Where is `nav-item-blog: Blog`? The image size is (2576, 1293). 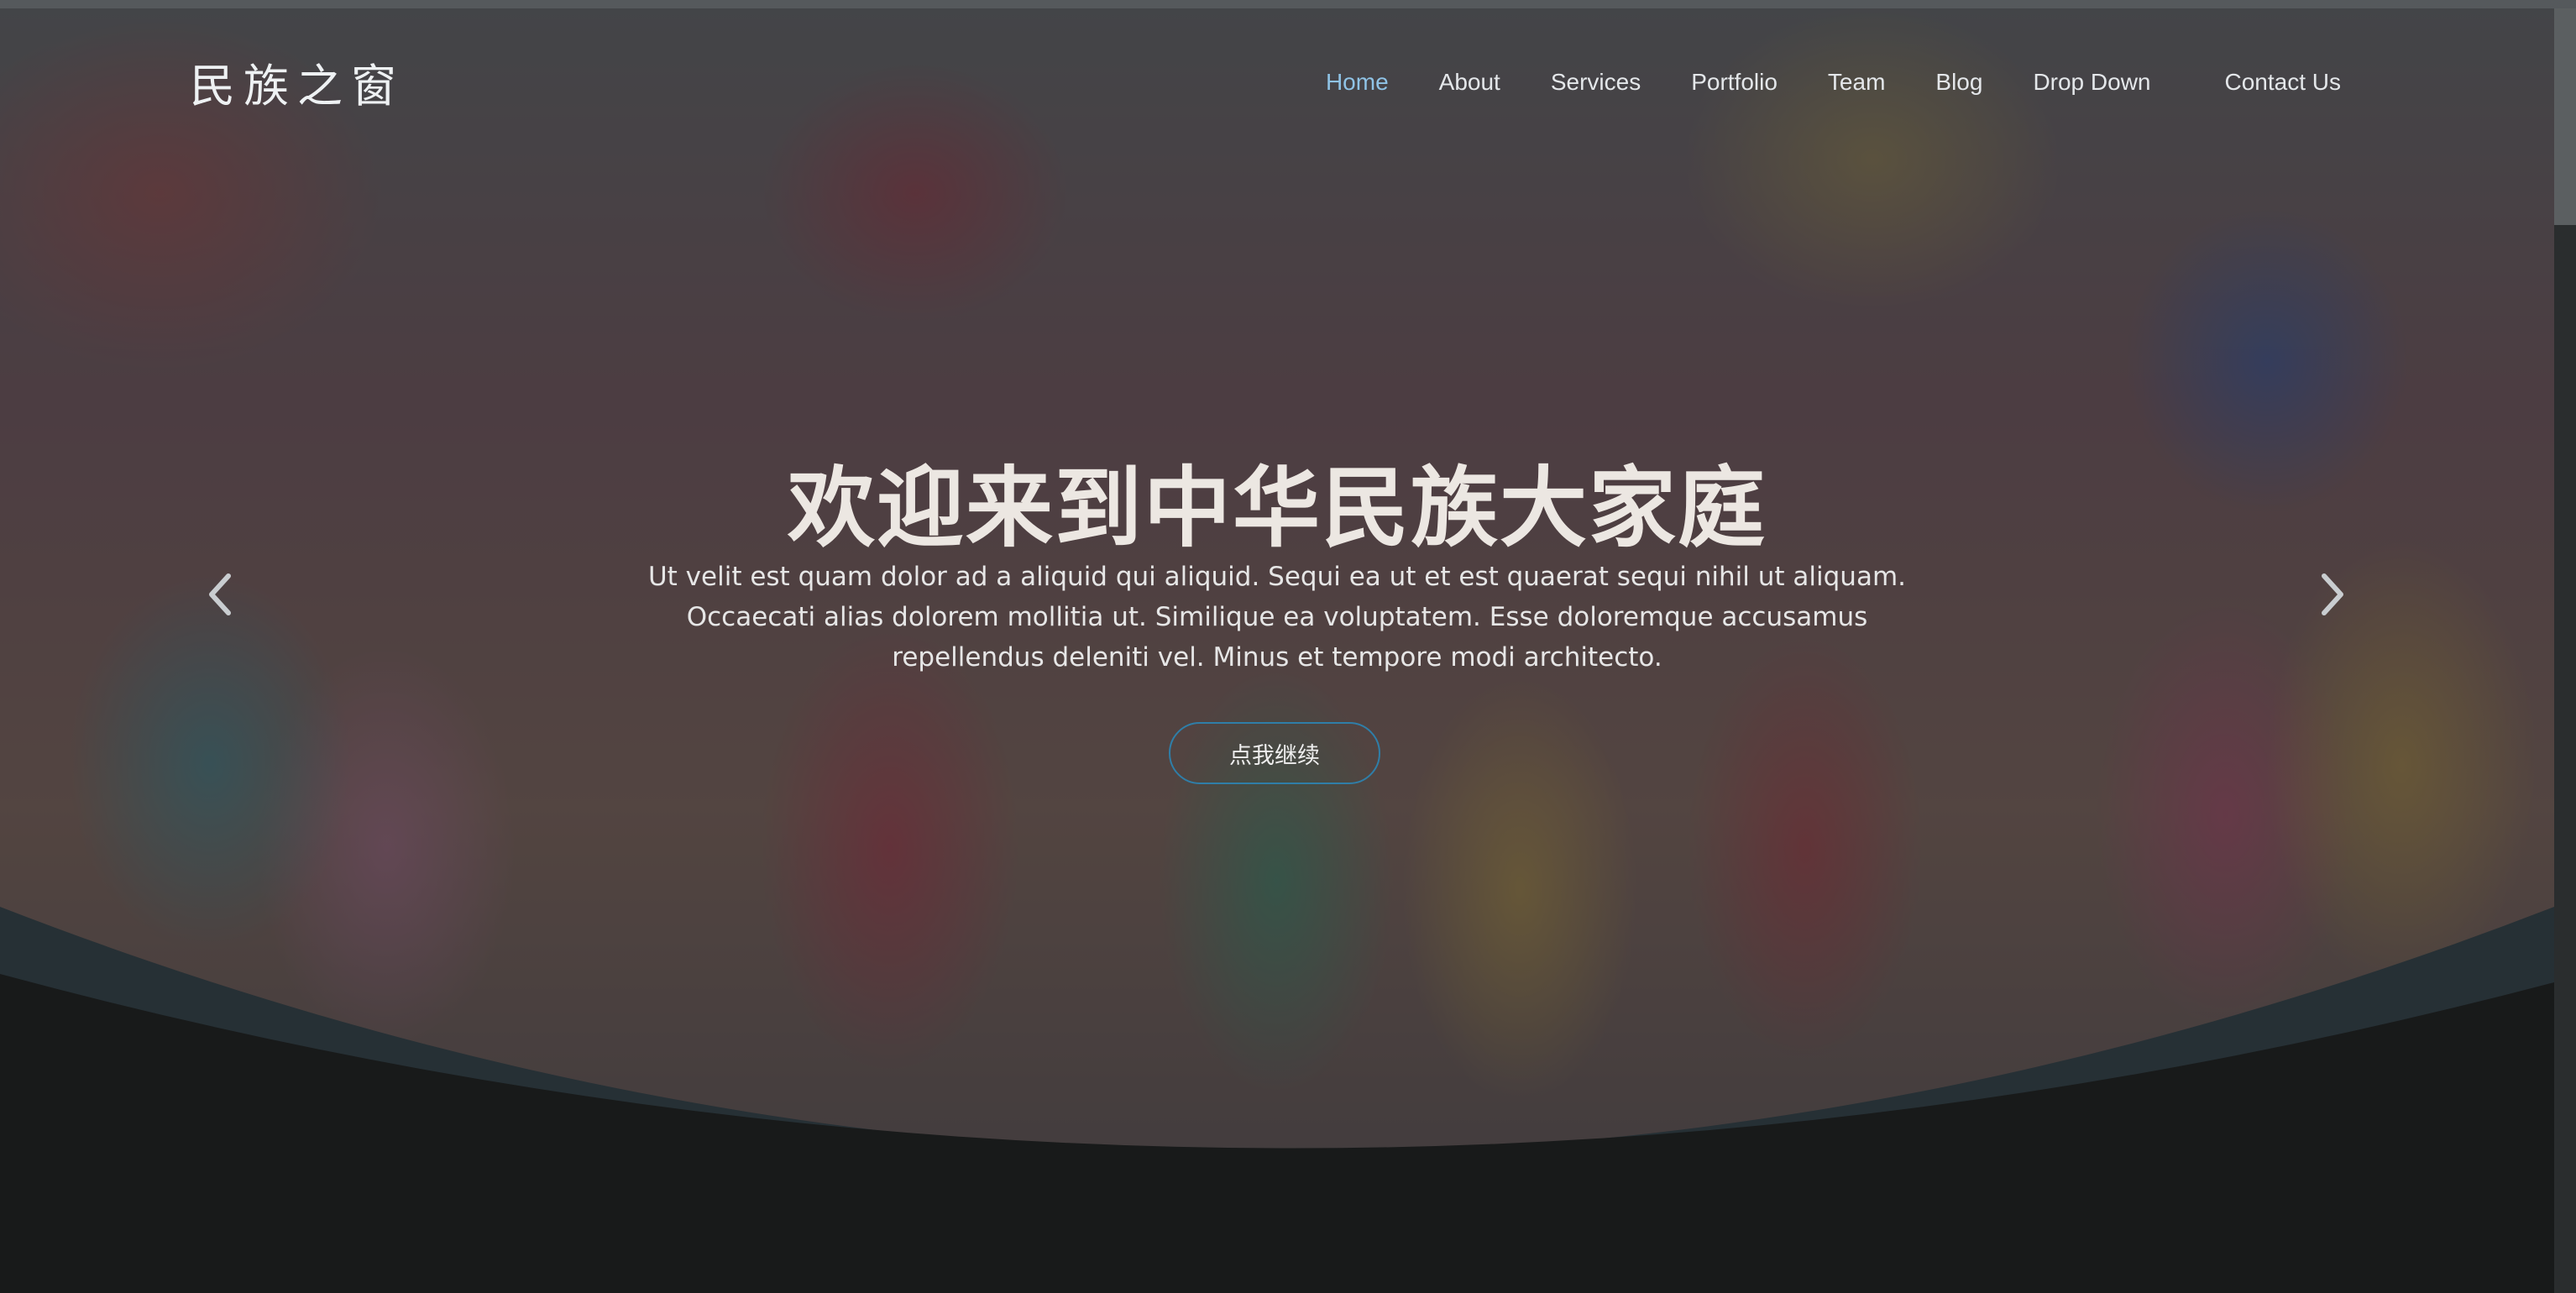 nav-item-blog: Blog is located at coordinates (1959, 82).